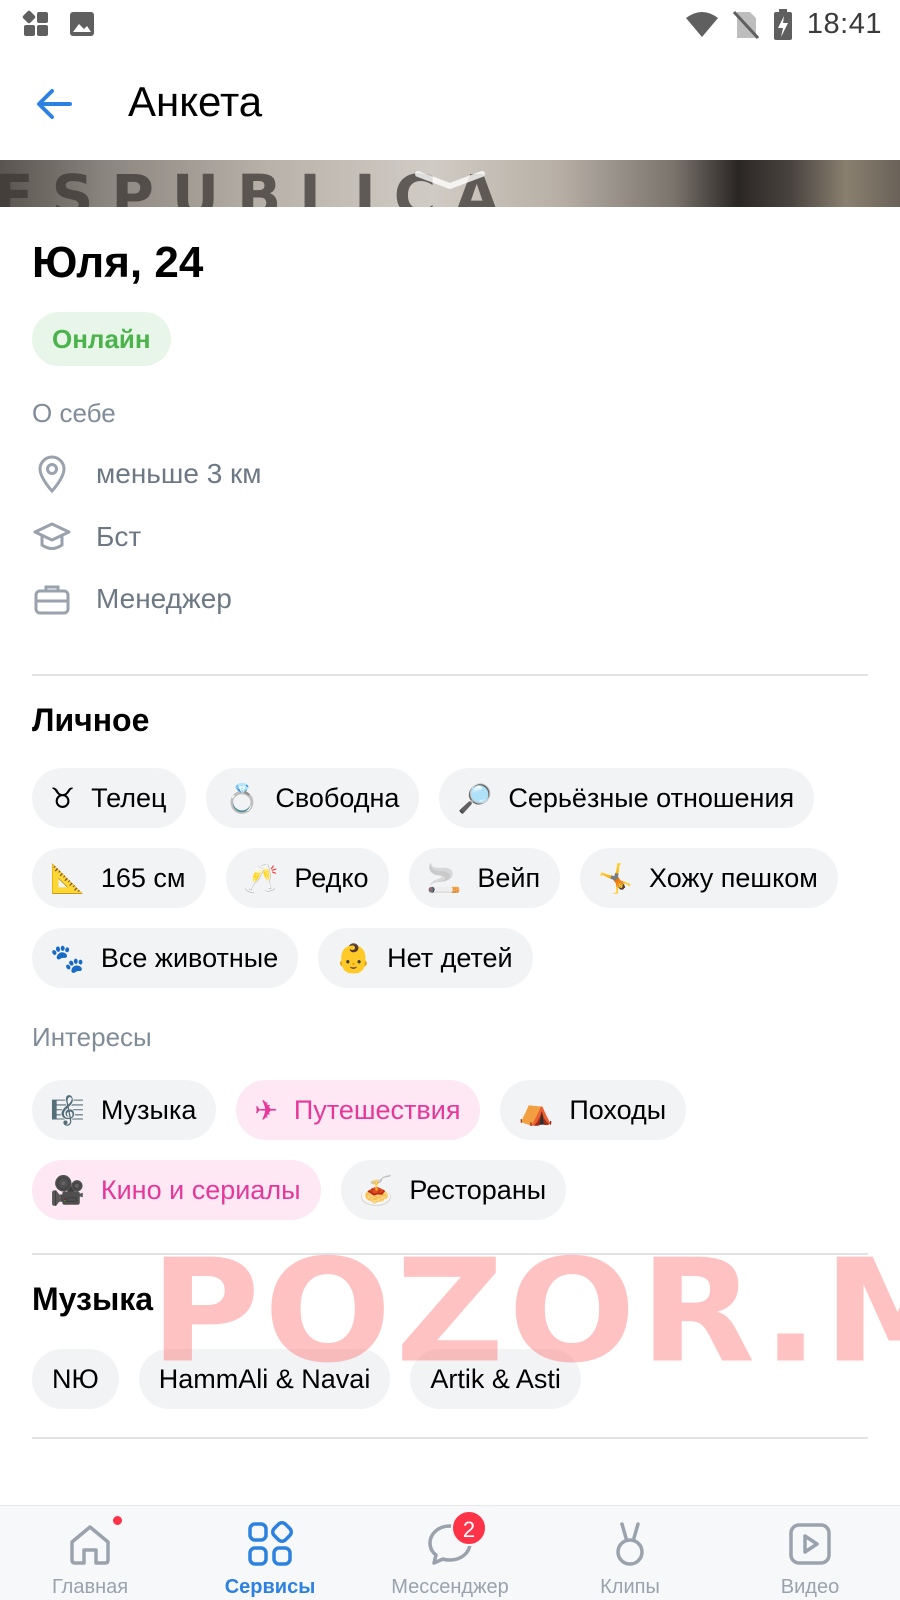 The image size is (900, 1600). I want to click on chip-children: 👶 Нет детей, so click(425, 958).